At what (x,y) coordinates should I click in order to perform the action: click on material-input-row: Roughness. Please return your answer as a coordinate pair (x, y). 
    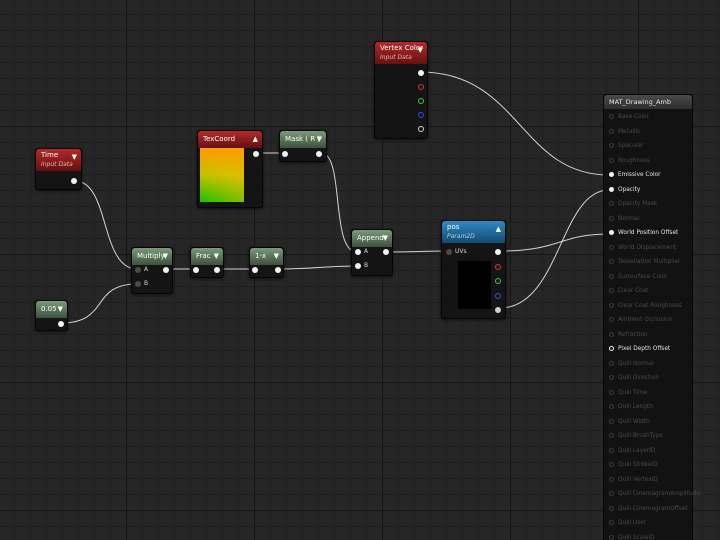
    Looking at the image, I should click on (648, 161).